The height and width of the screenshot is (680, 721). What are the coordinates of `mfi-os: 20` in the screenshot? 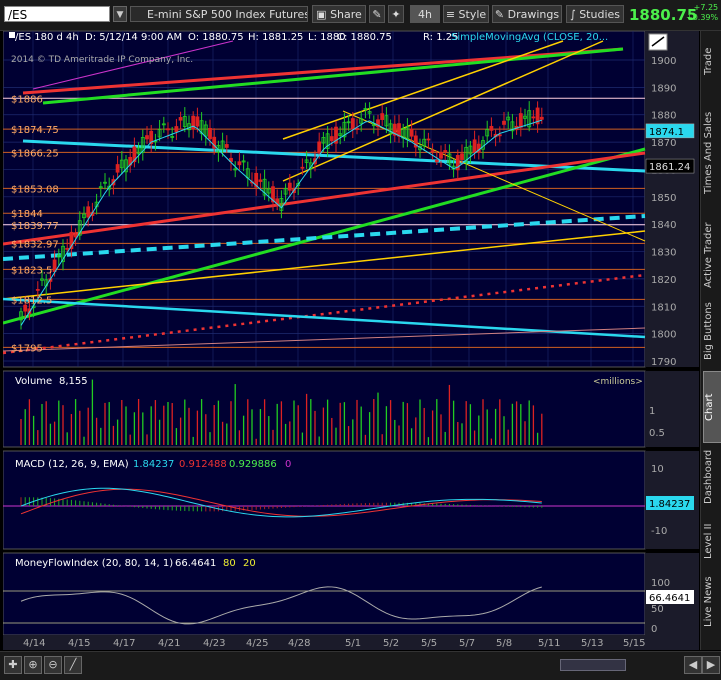 It's located at (249, 563).